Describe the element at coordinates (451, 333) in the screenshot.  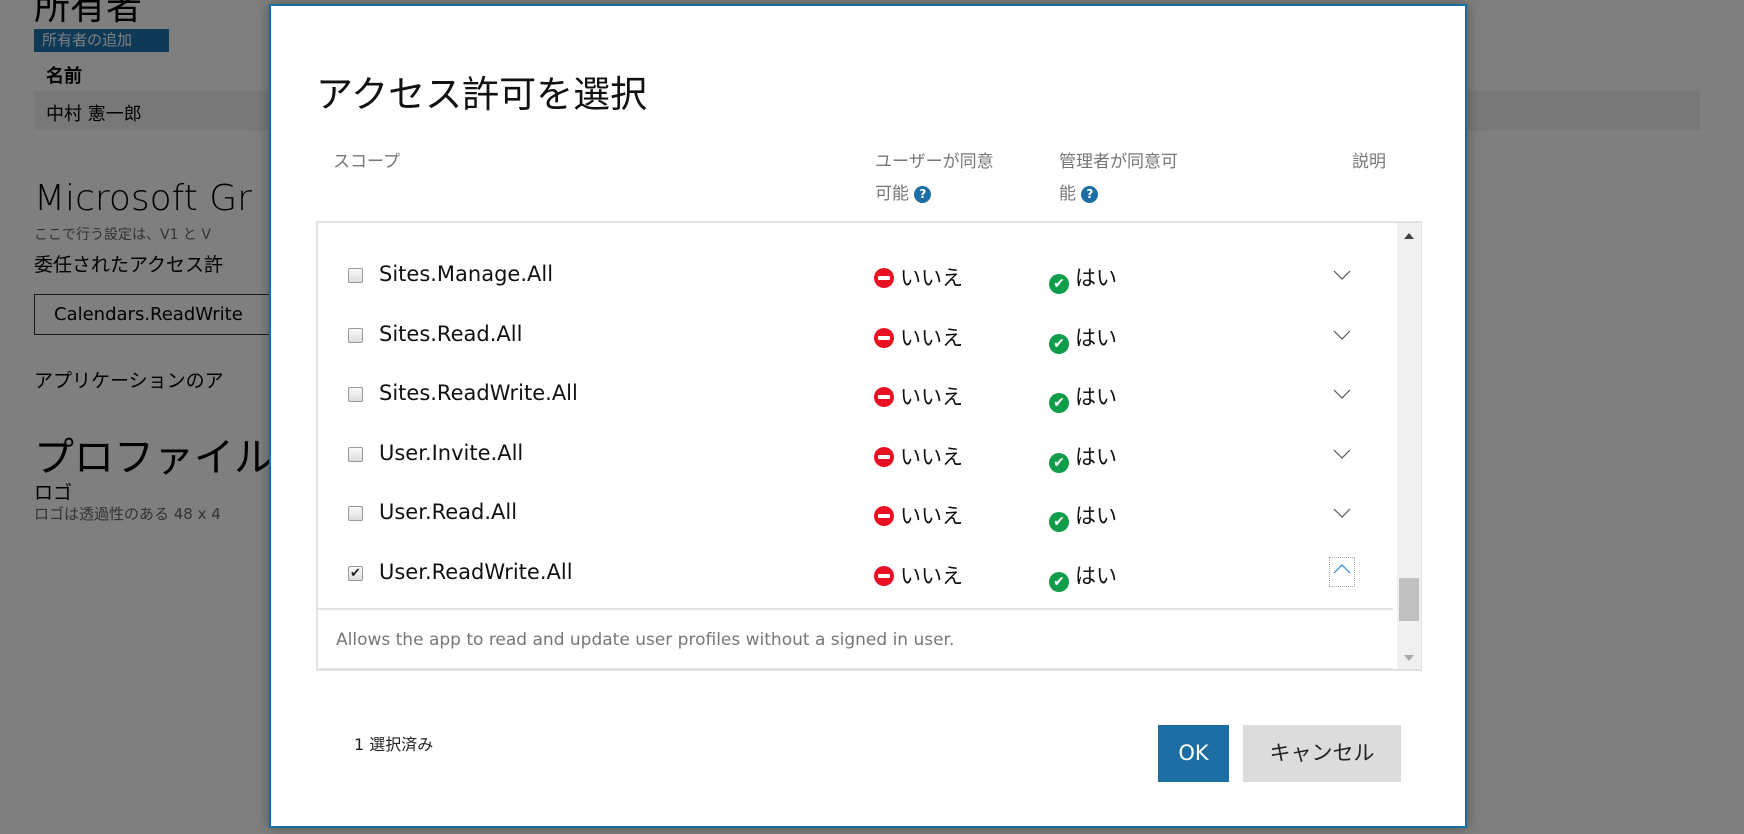
I see `scope-name: Sites.Read.All` at that location.